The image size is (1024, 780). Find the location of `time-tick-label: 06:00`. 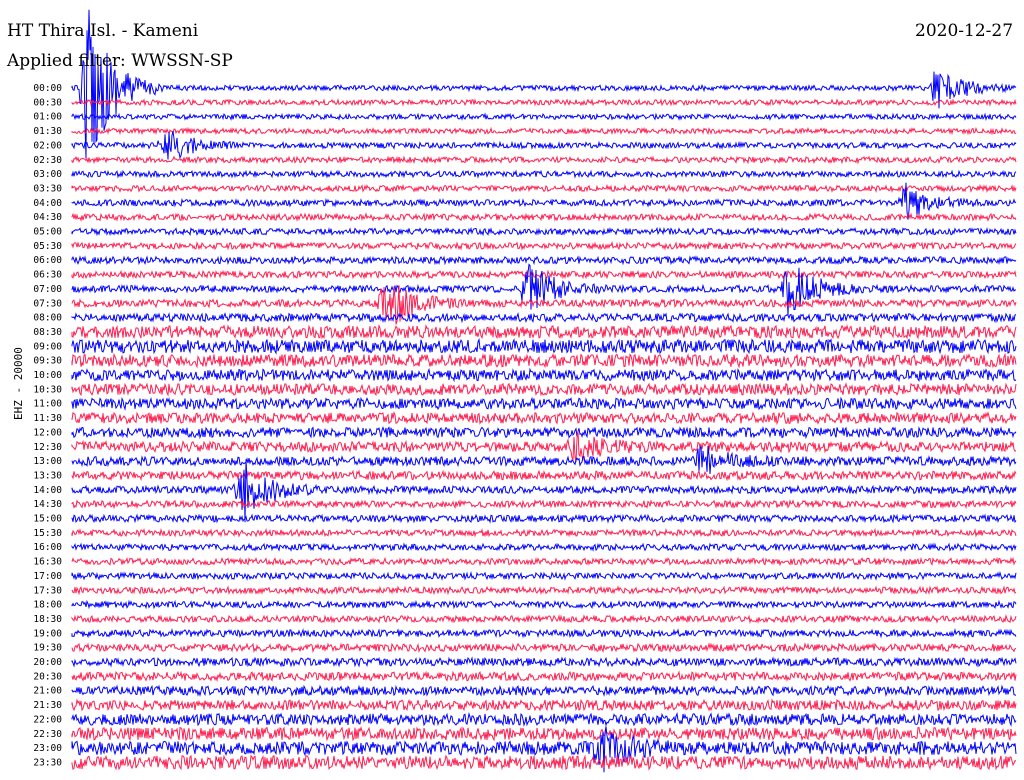

time-tick-label: 06:00 is located at coordinates (47, 260).